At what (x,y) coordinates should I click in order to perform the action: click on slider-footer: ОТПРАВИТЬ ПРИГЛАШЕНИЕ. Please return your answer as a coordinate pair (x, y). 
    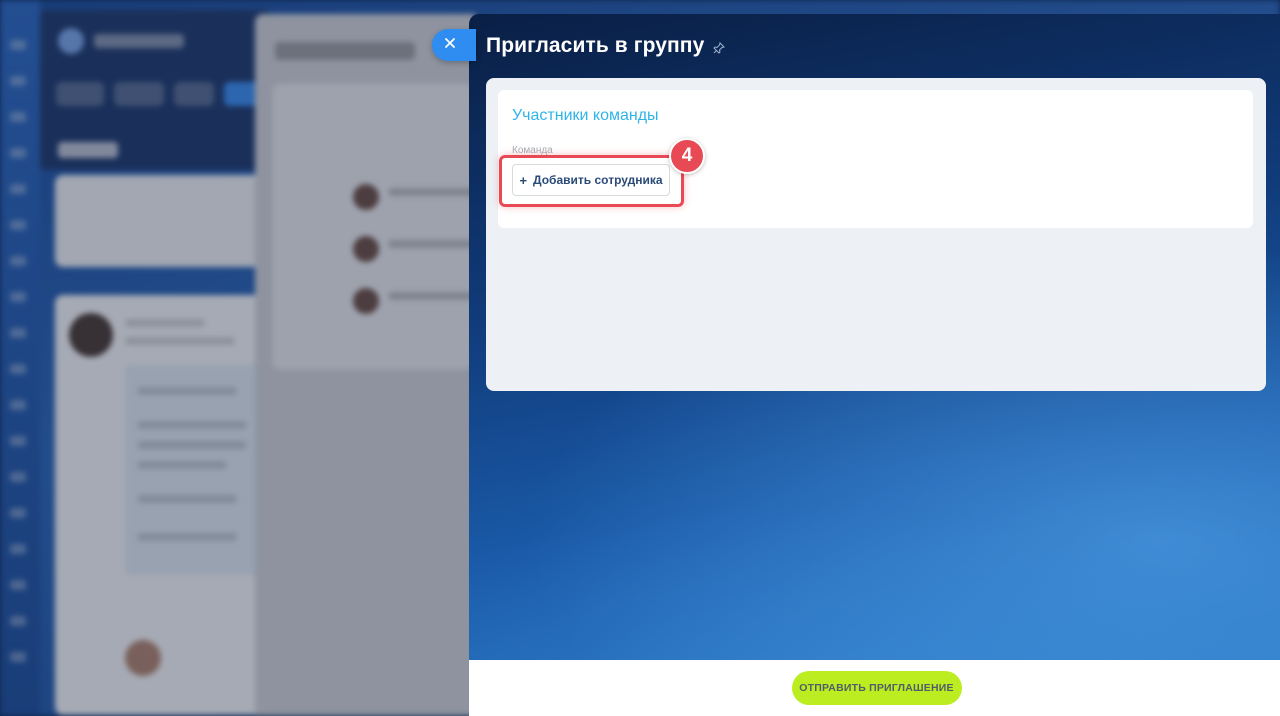
    Looking at the image, I should click on (874, 688).